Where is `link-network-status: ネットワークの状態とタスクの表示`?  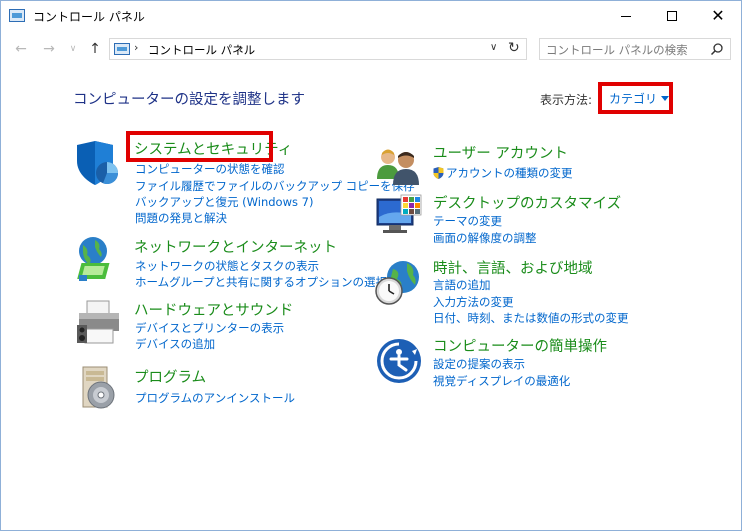
link-network-status: ネットワークの状態とタスクの表示 is located at coordinates (227, 266).